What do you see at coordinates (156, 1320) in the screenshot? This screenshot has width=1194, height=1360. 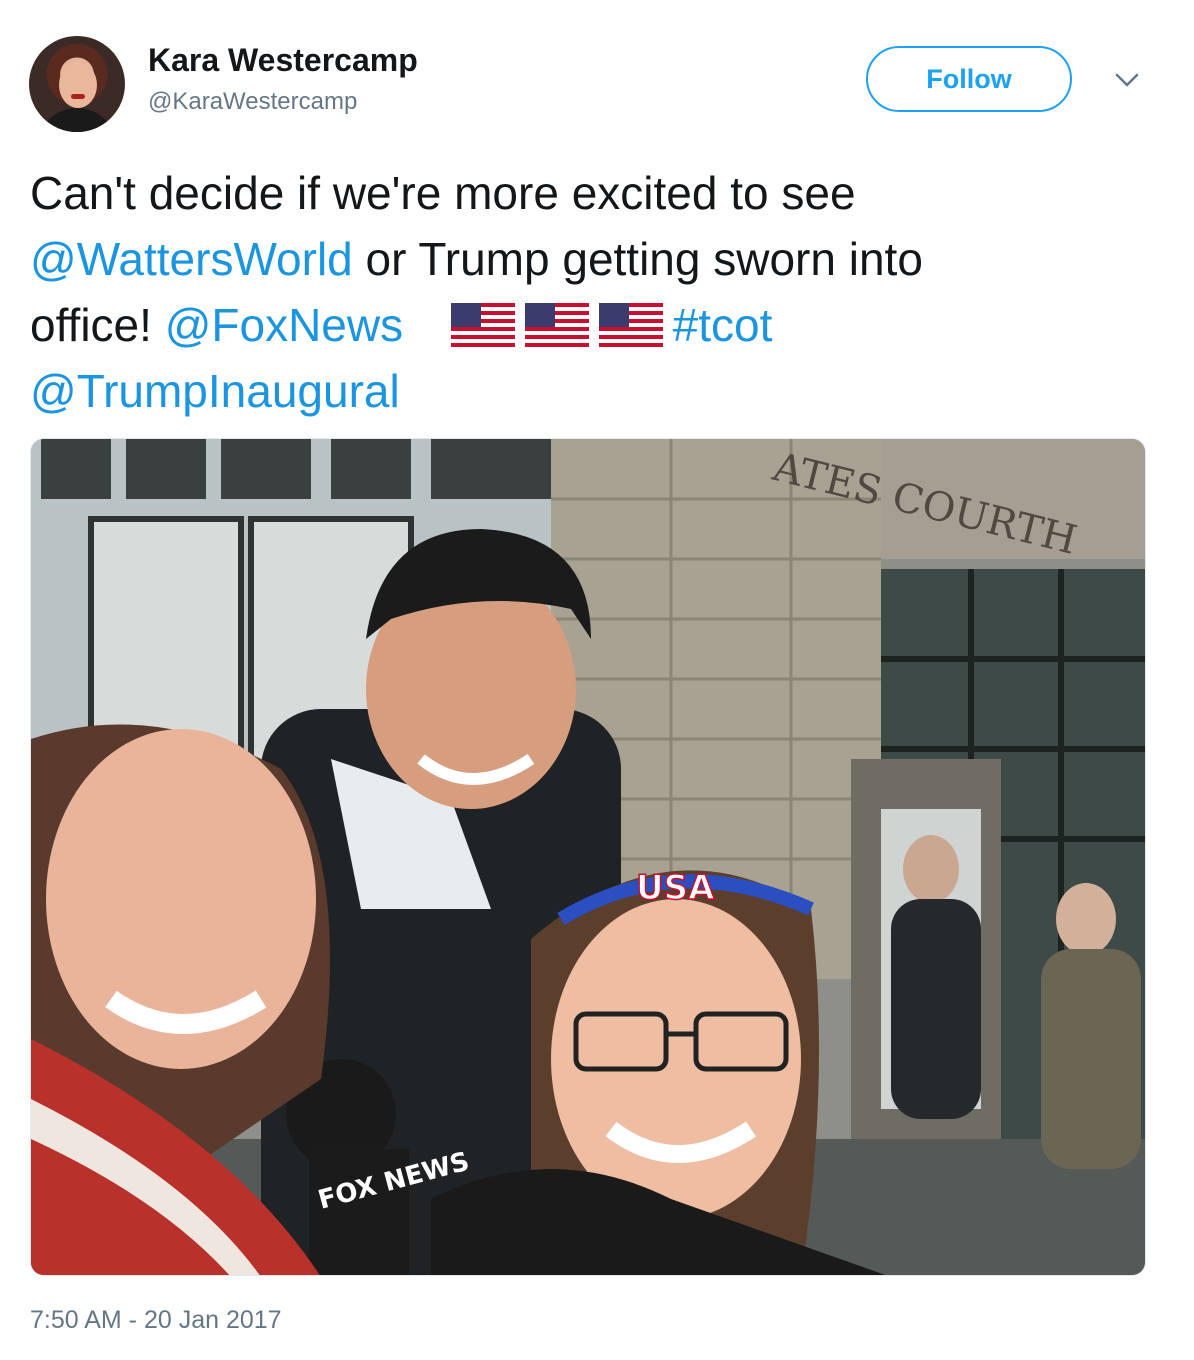 I see `tweet-timestamp: 7:50 AM - 20 Jan 2017` at bounding box center [156, 1320].